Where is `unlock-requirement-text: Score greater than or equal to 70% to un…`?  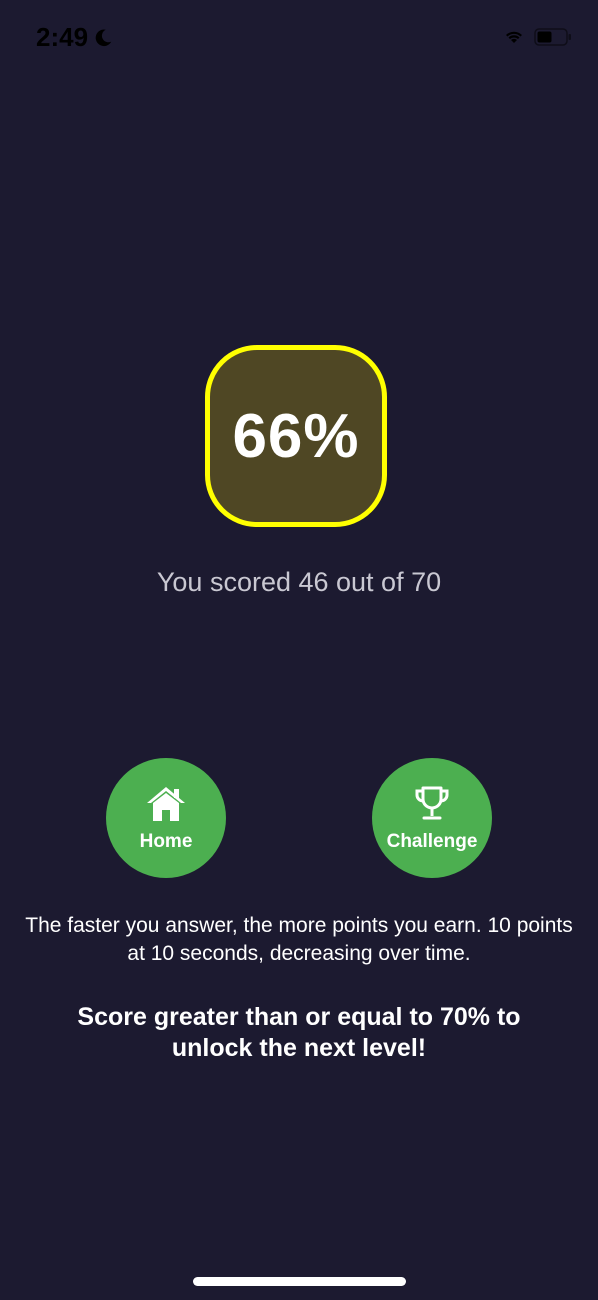 unlock-requirement-text: Score greater than or equal to 70% to un… is located at coordinates (299, 1032).